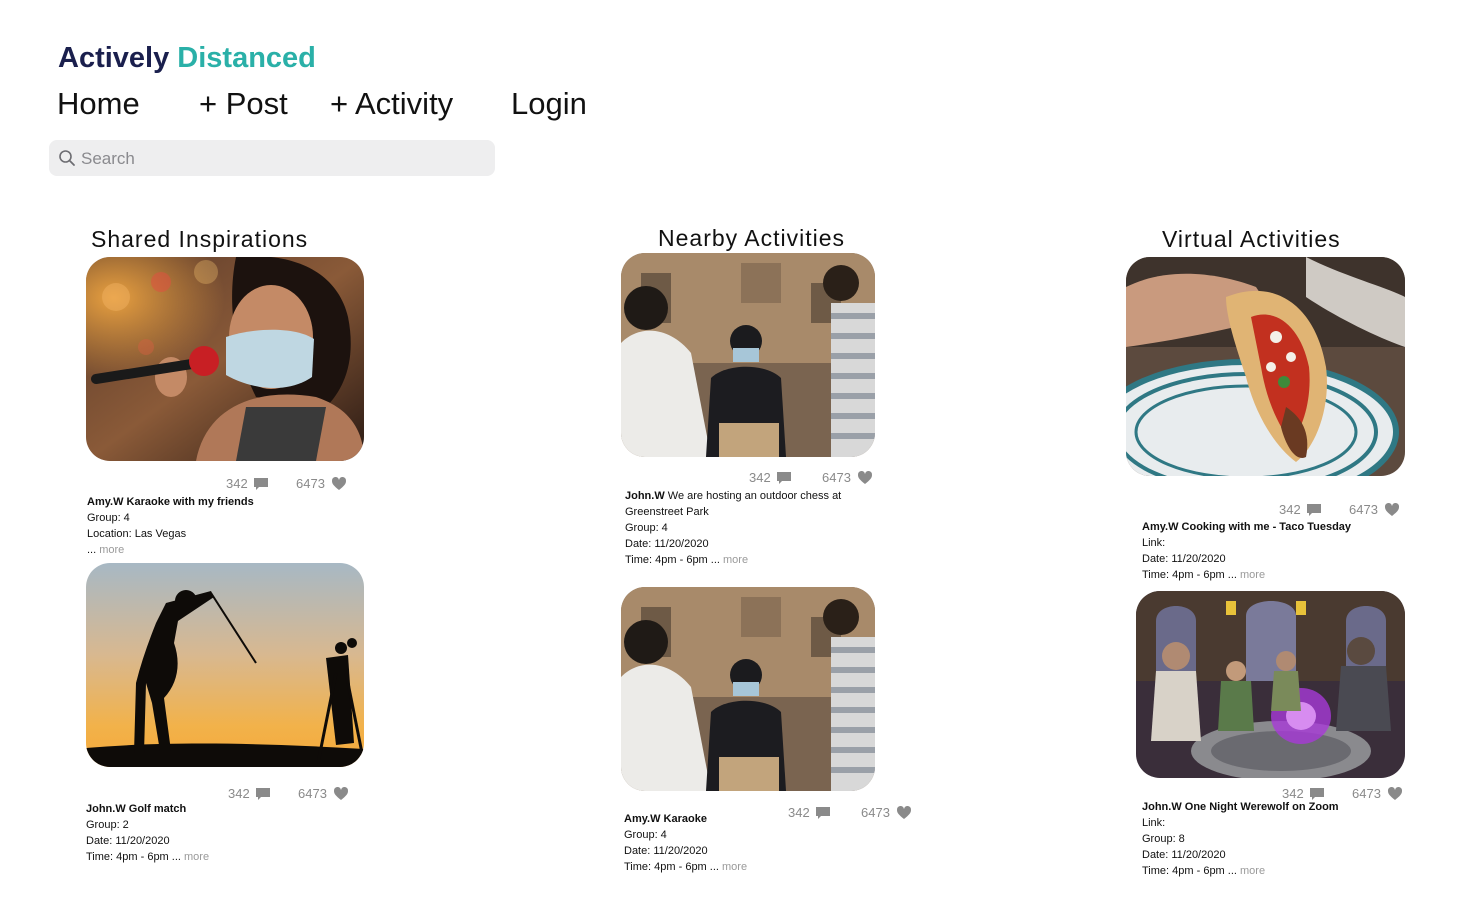 The height and width of the screenshot is (900, 1462). Describe the element at coordinates (1270, 684) in the screenshot. I see `post-image-werewolf` at that location.